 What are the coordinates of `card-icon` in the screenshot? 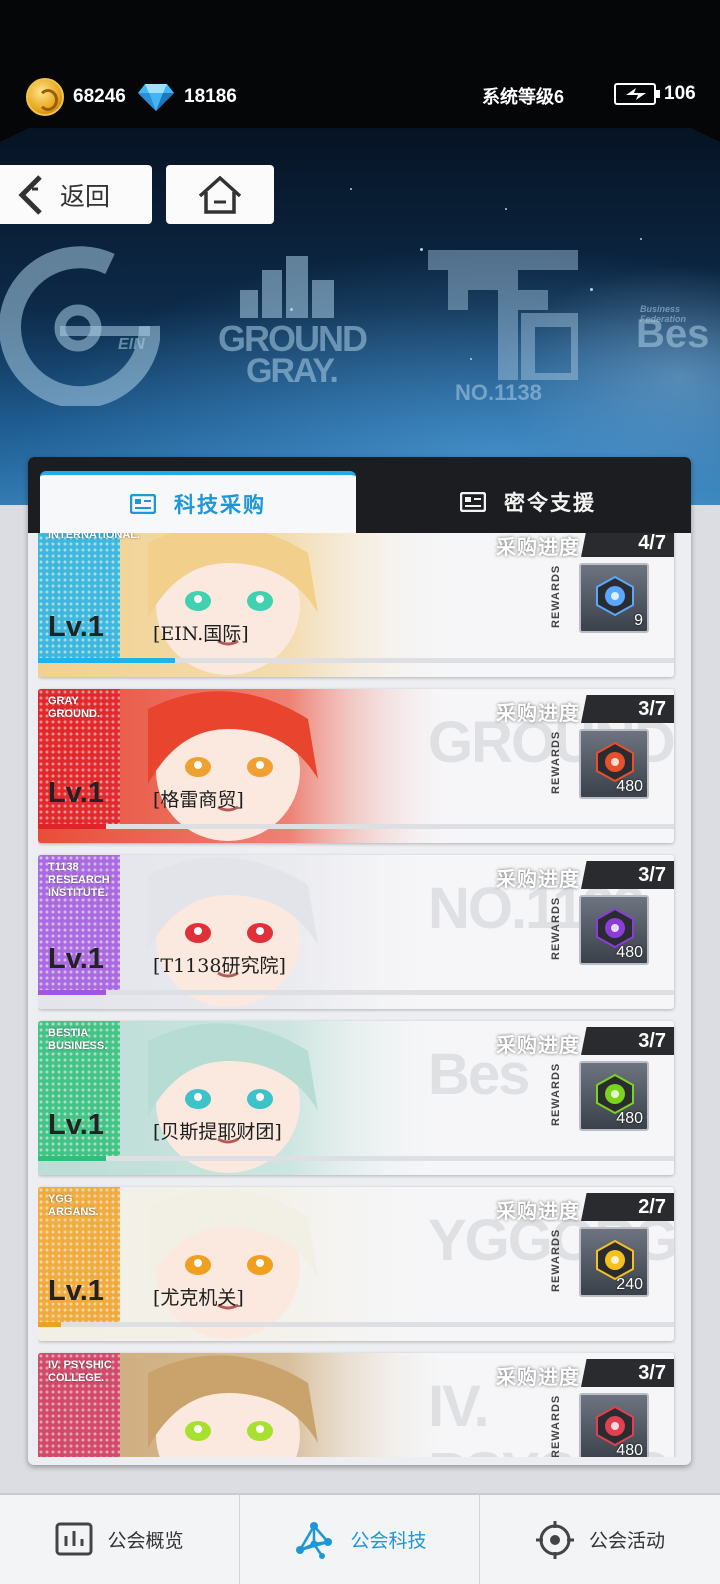 It's located at (143, 504).